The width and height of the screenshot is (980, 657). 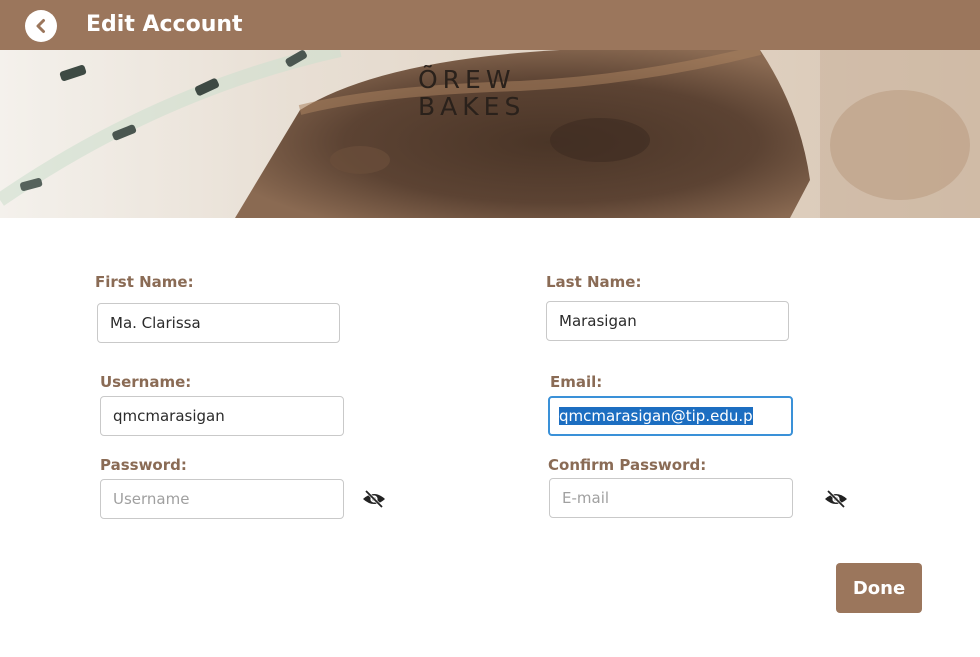 I want to click on done-button: Done, so click(x=879, y=588).